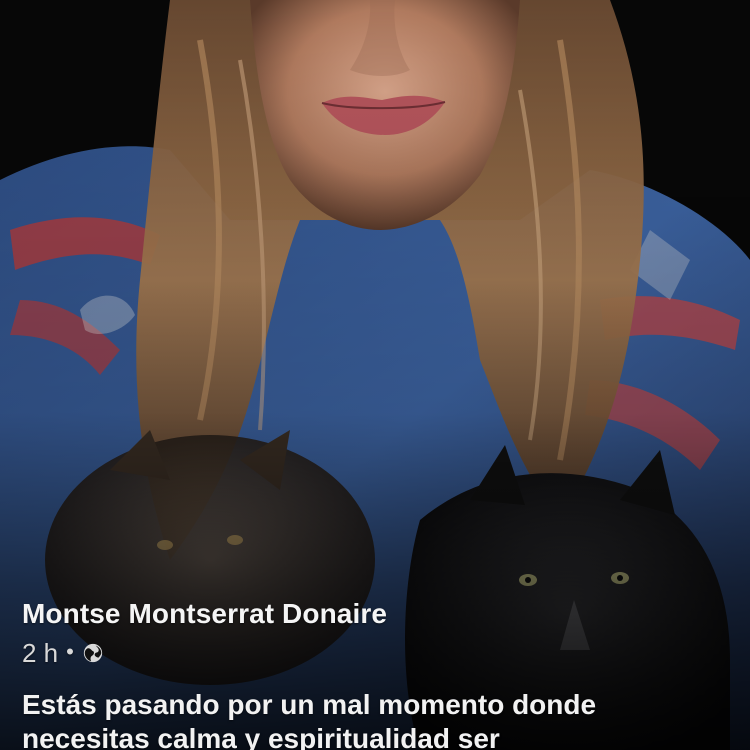 The image size is (750, 750). Describe the element at coordinates (376, 653) in the screenshot. I see `post-meta: 2 h •` at that location.